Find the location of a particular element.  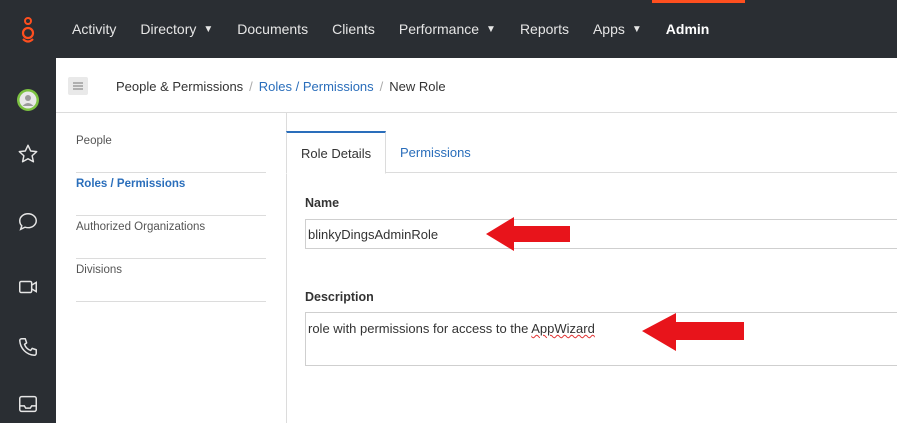

side-item-divisions: Divisions is located at coordinates (171, 280).